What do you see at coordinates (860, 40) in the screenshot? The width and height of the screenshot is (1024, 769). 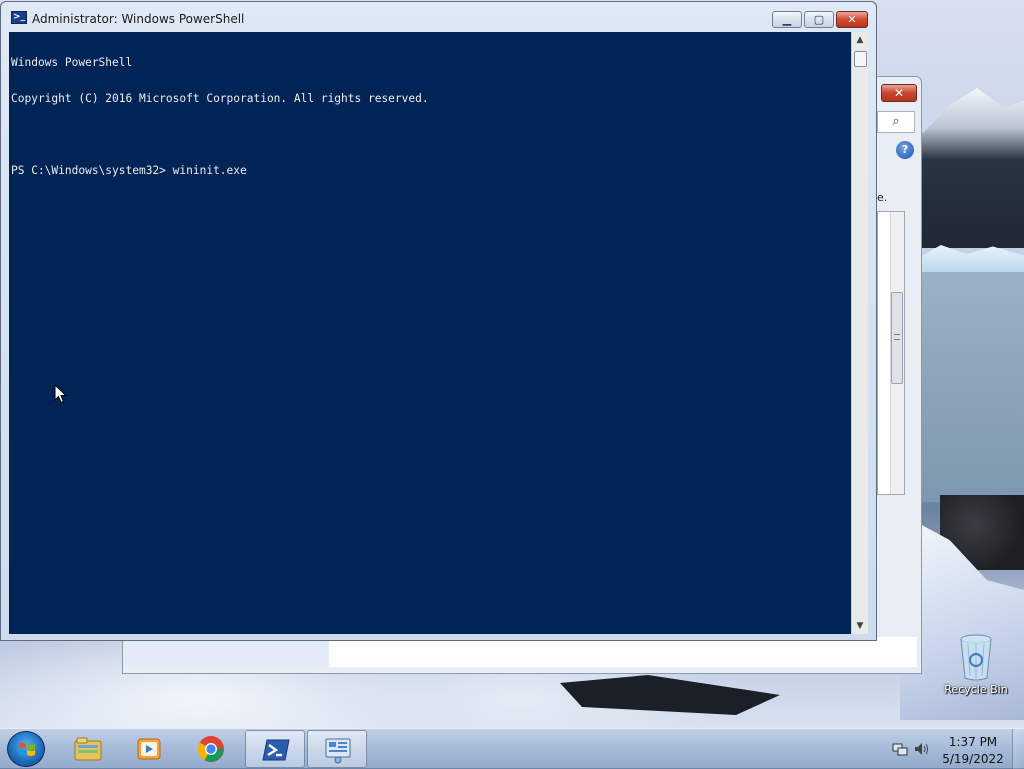 I see `scroll-up-icon: ▲` at bounding box center [860, 40].